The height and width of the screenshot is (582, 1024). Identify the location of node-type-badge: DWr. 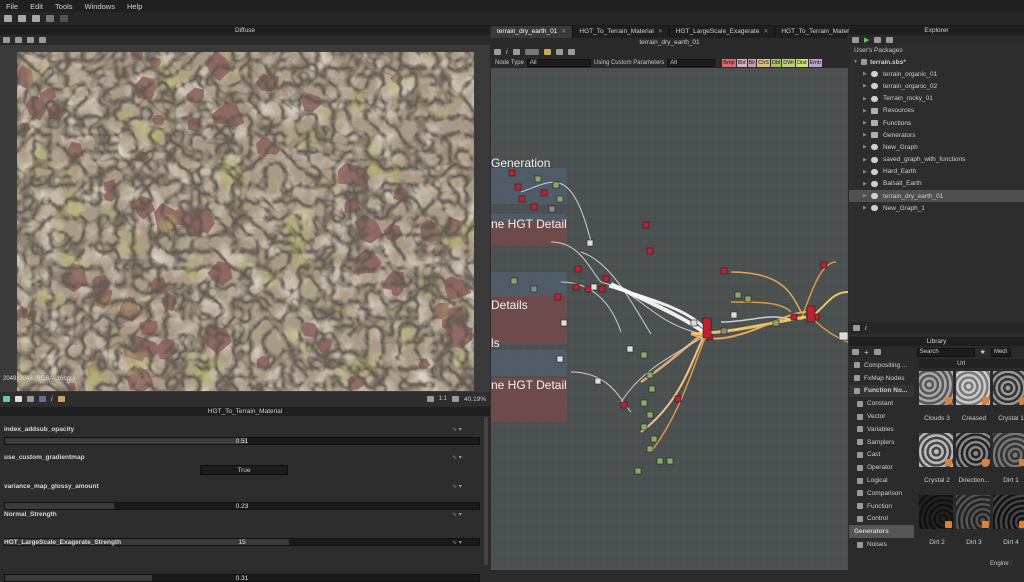
(789, 62).